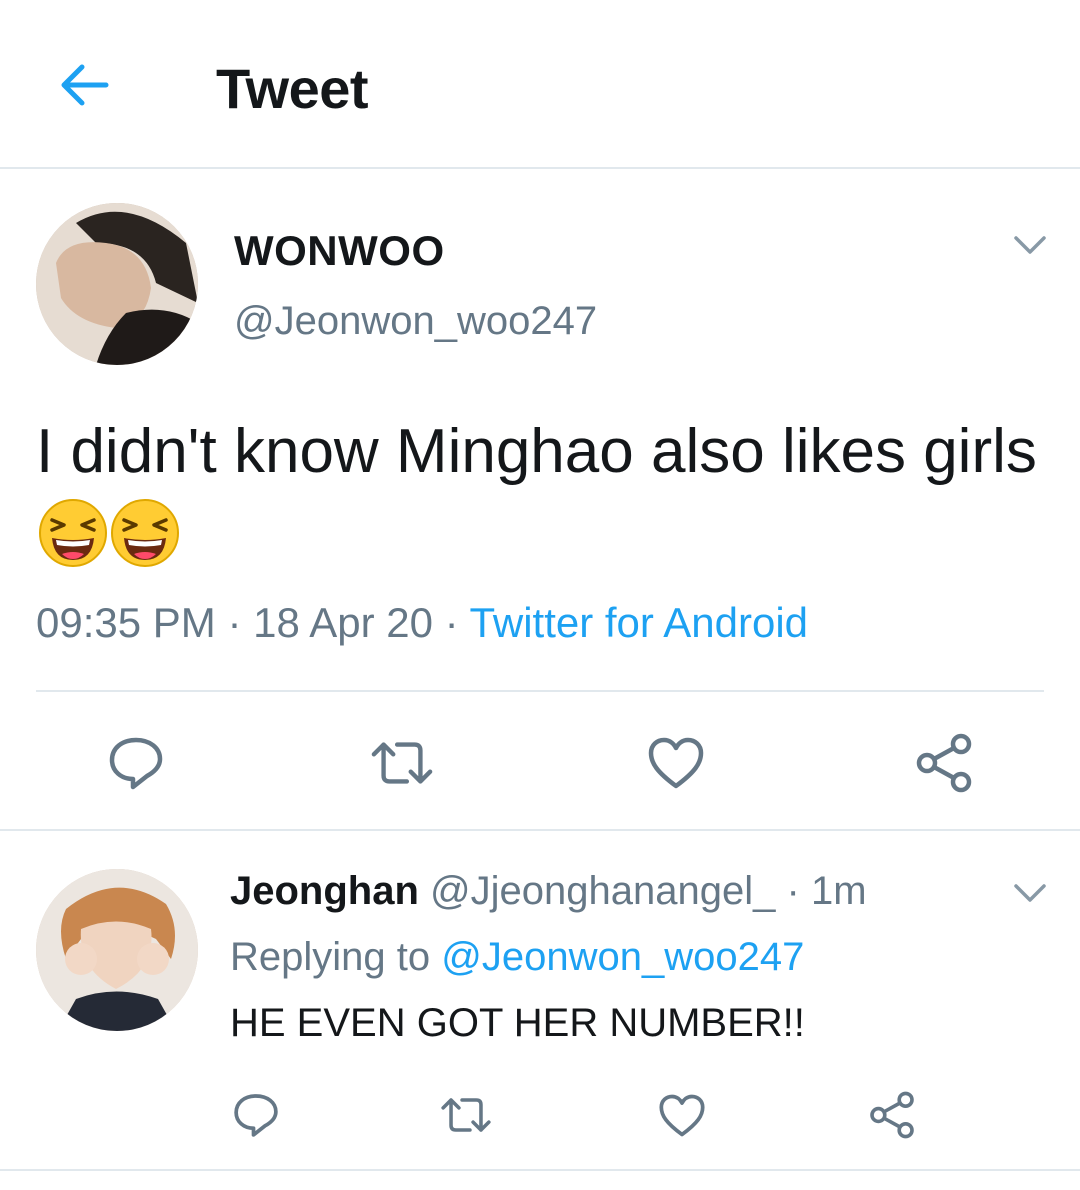  What do you see at coordinates (330, 957) in the screenshot?
I see `replying-prefix: Replying to` at bounding box center [330, 957].